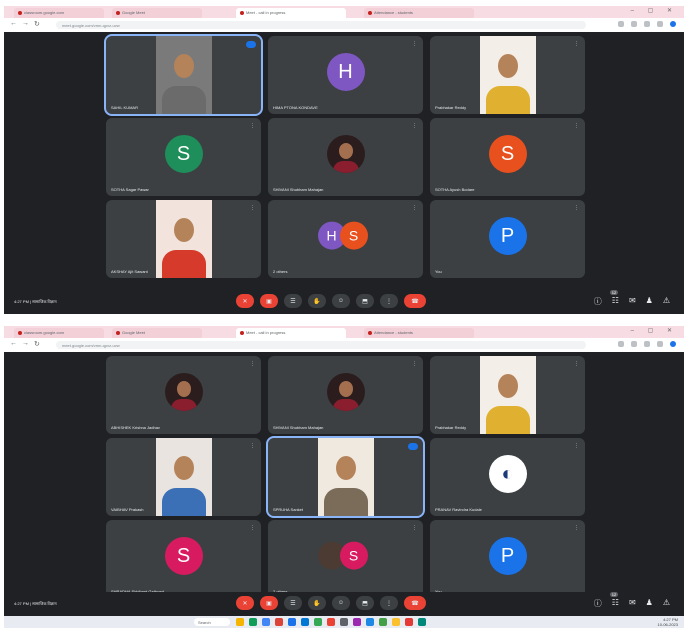  Describe the element at coordinates (183, 559) in the screenshot. I see `participant-tile: S⋮SHRADHA Siddhant Gaikwad` at that location.